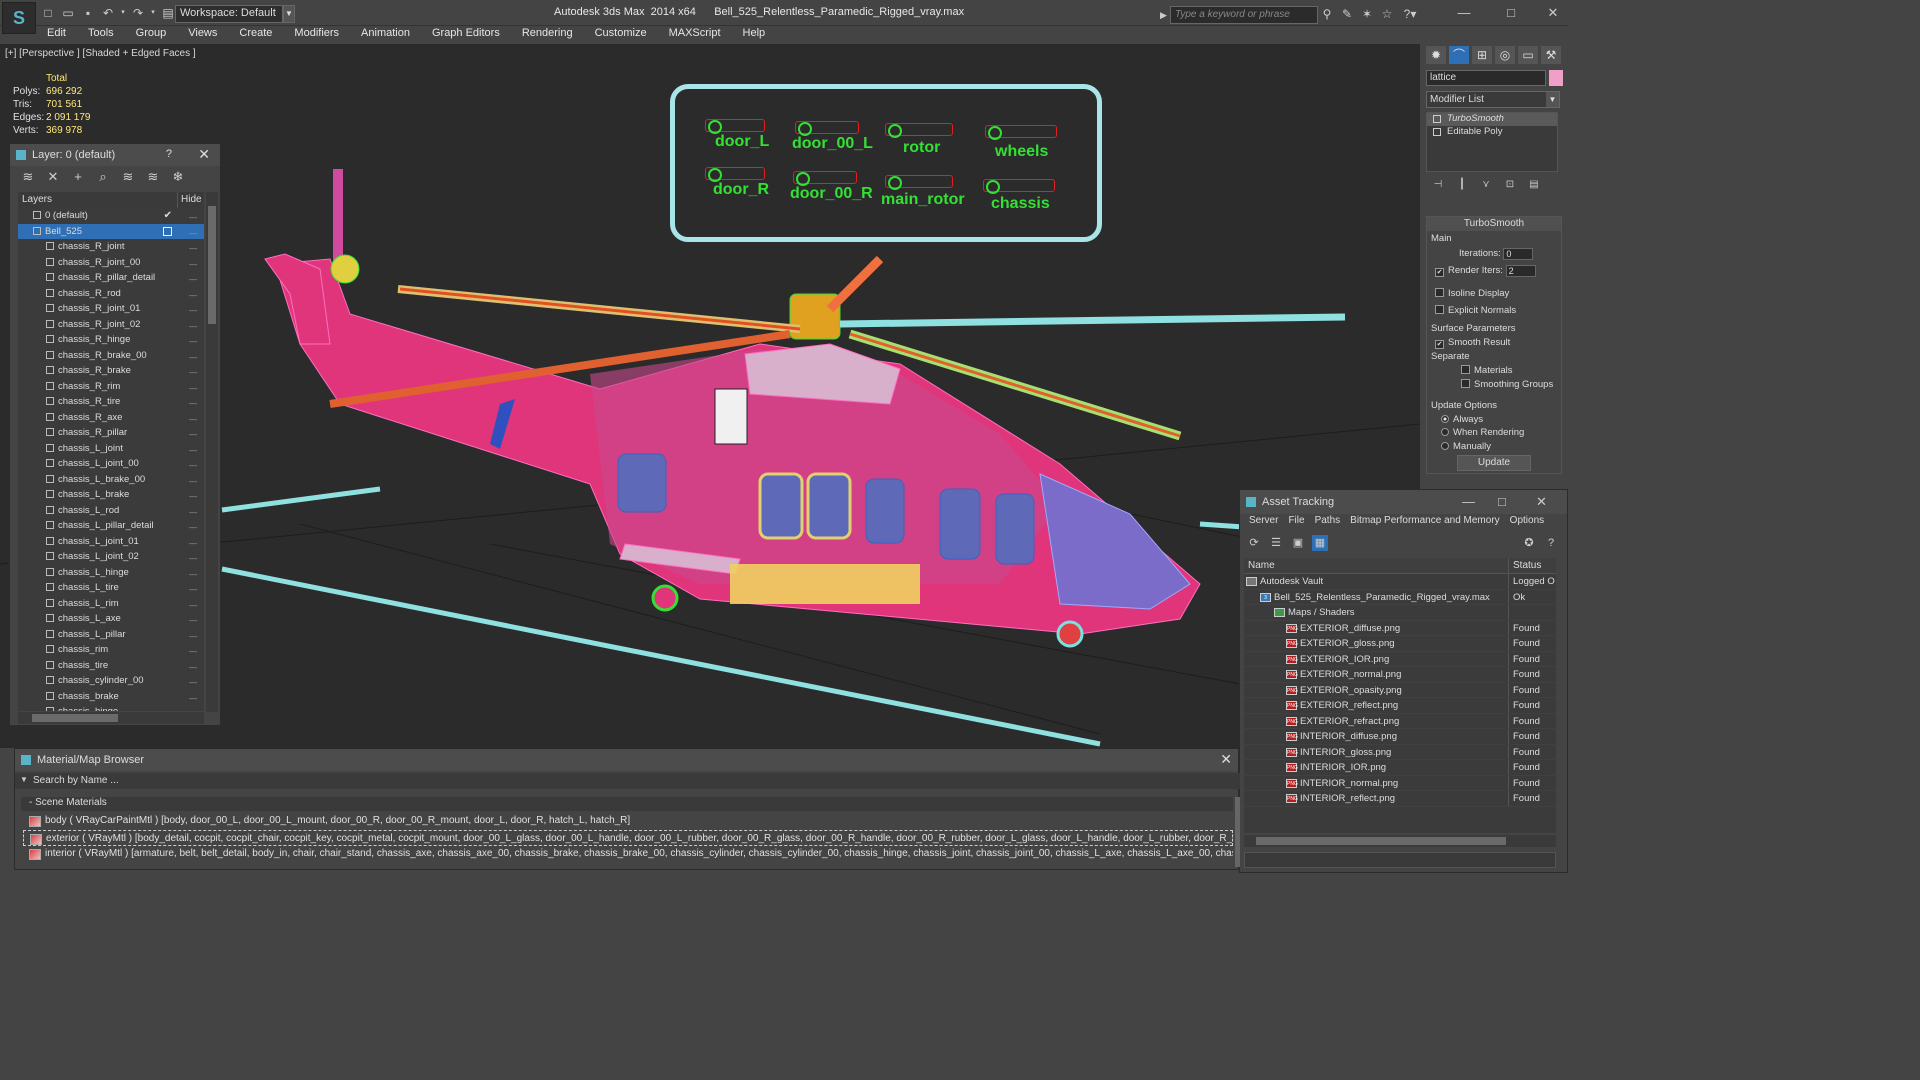 The height and width of the screenshot is (1080, 1920). I want to click on layer-row: chassis_L_joint —, so click(111, 449).